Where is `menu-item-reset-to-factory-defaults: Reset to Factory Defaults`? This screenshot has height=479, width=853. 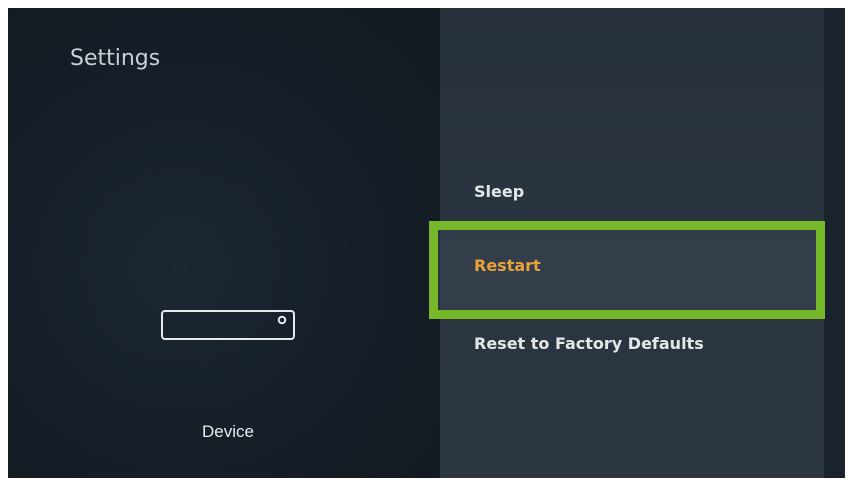 menu-item-reset-to-factory-defaults: Reset to Factory Defaults is located at coordinates (589, 343).